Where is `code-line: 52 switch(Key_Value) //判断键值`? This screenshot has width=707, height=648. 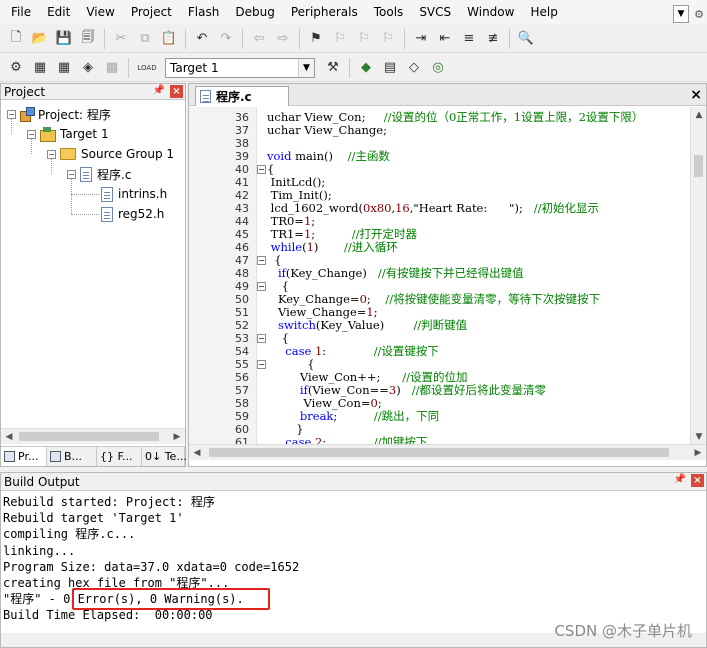 code-line: 52 switch(Key_Value) //判断键值 is located at coordinates (439, 326).